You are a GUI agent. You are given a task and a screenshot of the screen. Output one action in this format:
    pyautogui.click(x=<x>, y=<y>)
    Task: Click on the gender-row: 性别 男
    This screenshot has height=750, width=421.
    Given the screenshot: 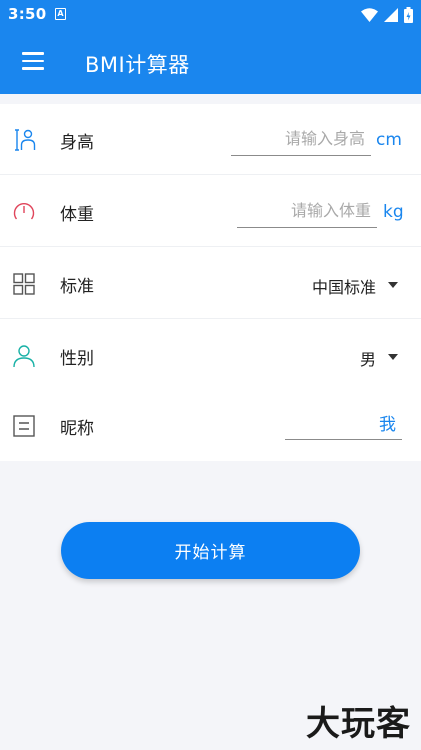 What is the action you would take?
    pyautogui.click(x=210, y=355)
    